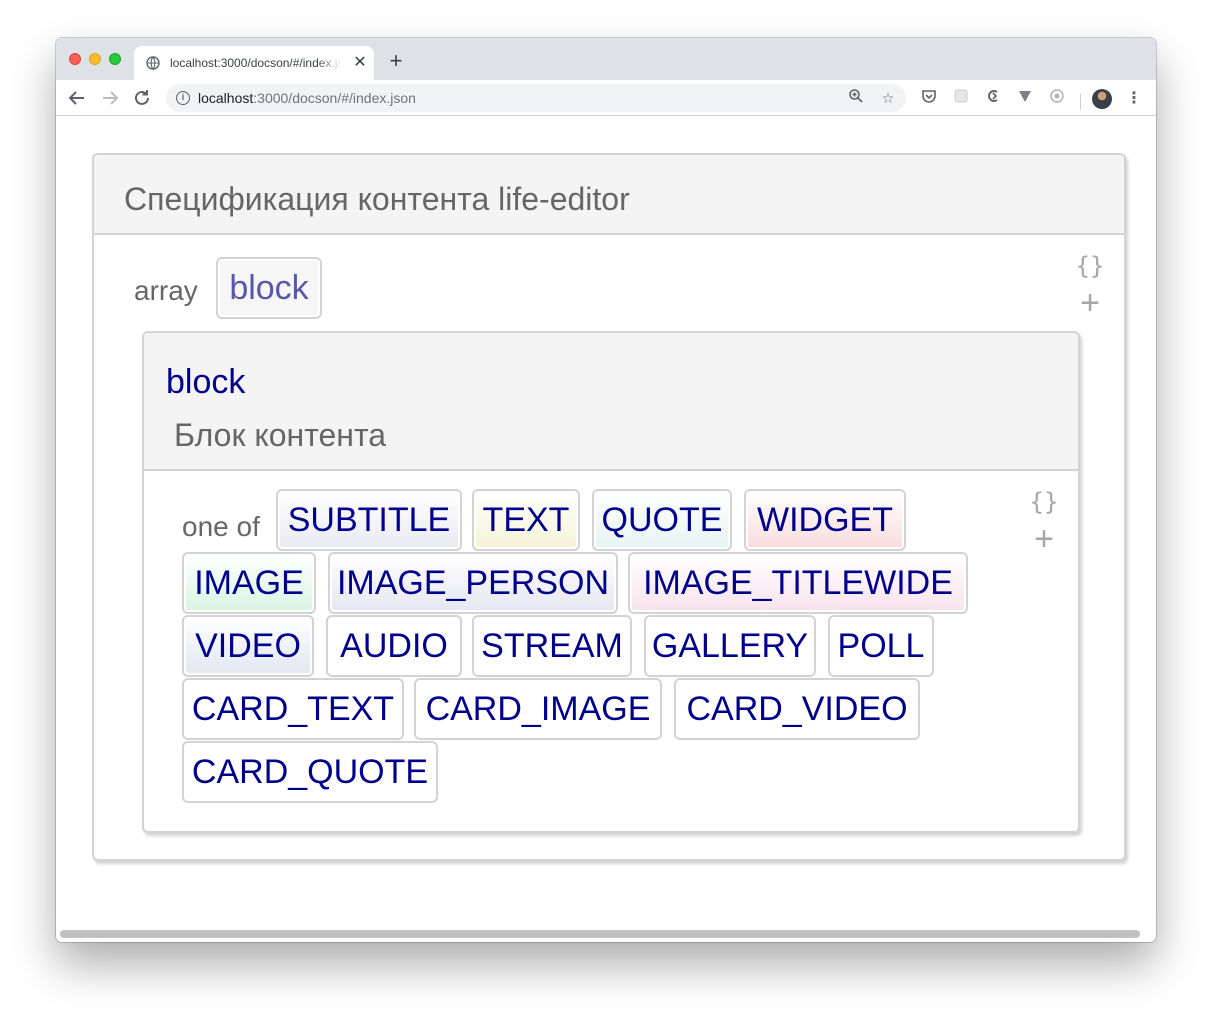 The height and width of the screenshot is (1017, 1212). What do you see at coordinates (552, 646) in the screenshot?
I see `type-link-stream: STREAM` at bounding box center [552, 646].